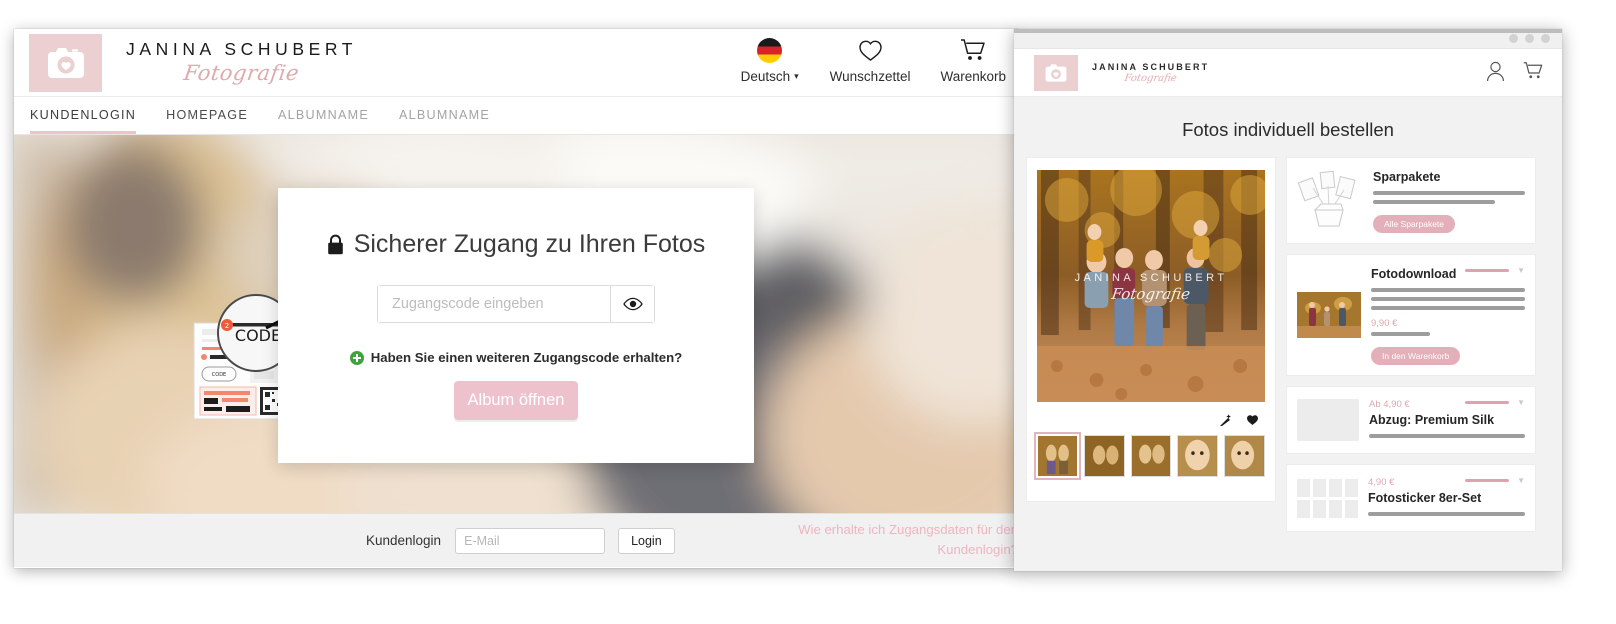 The height and width of the screenshot is (624, 1616). I want to click on tab-albumname-1: ALBUMNAME, so click(332, 115).